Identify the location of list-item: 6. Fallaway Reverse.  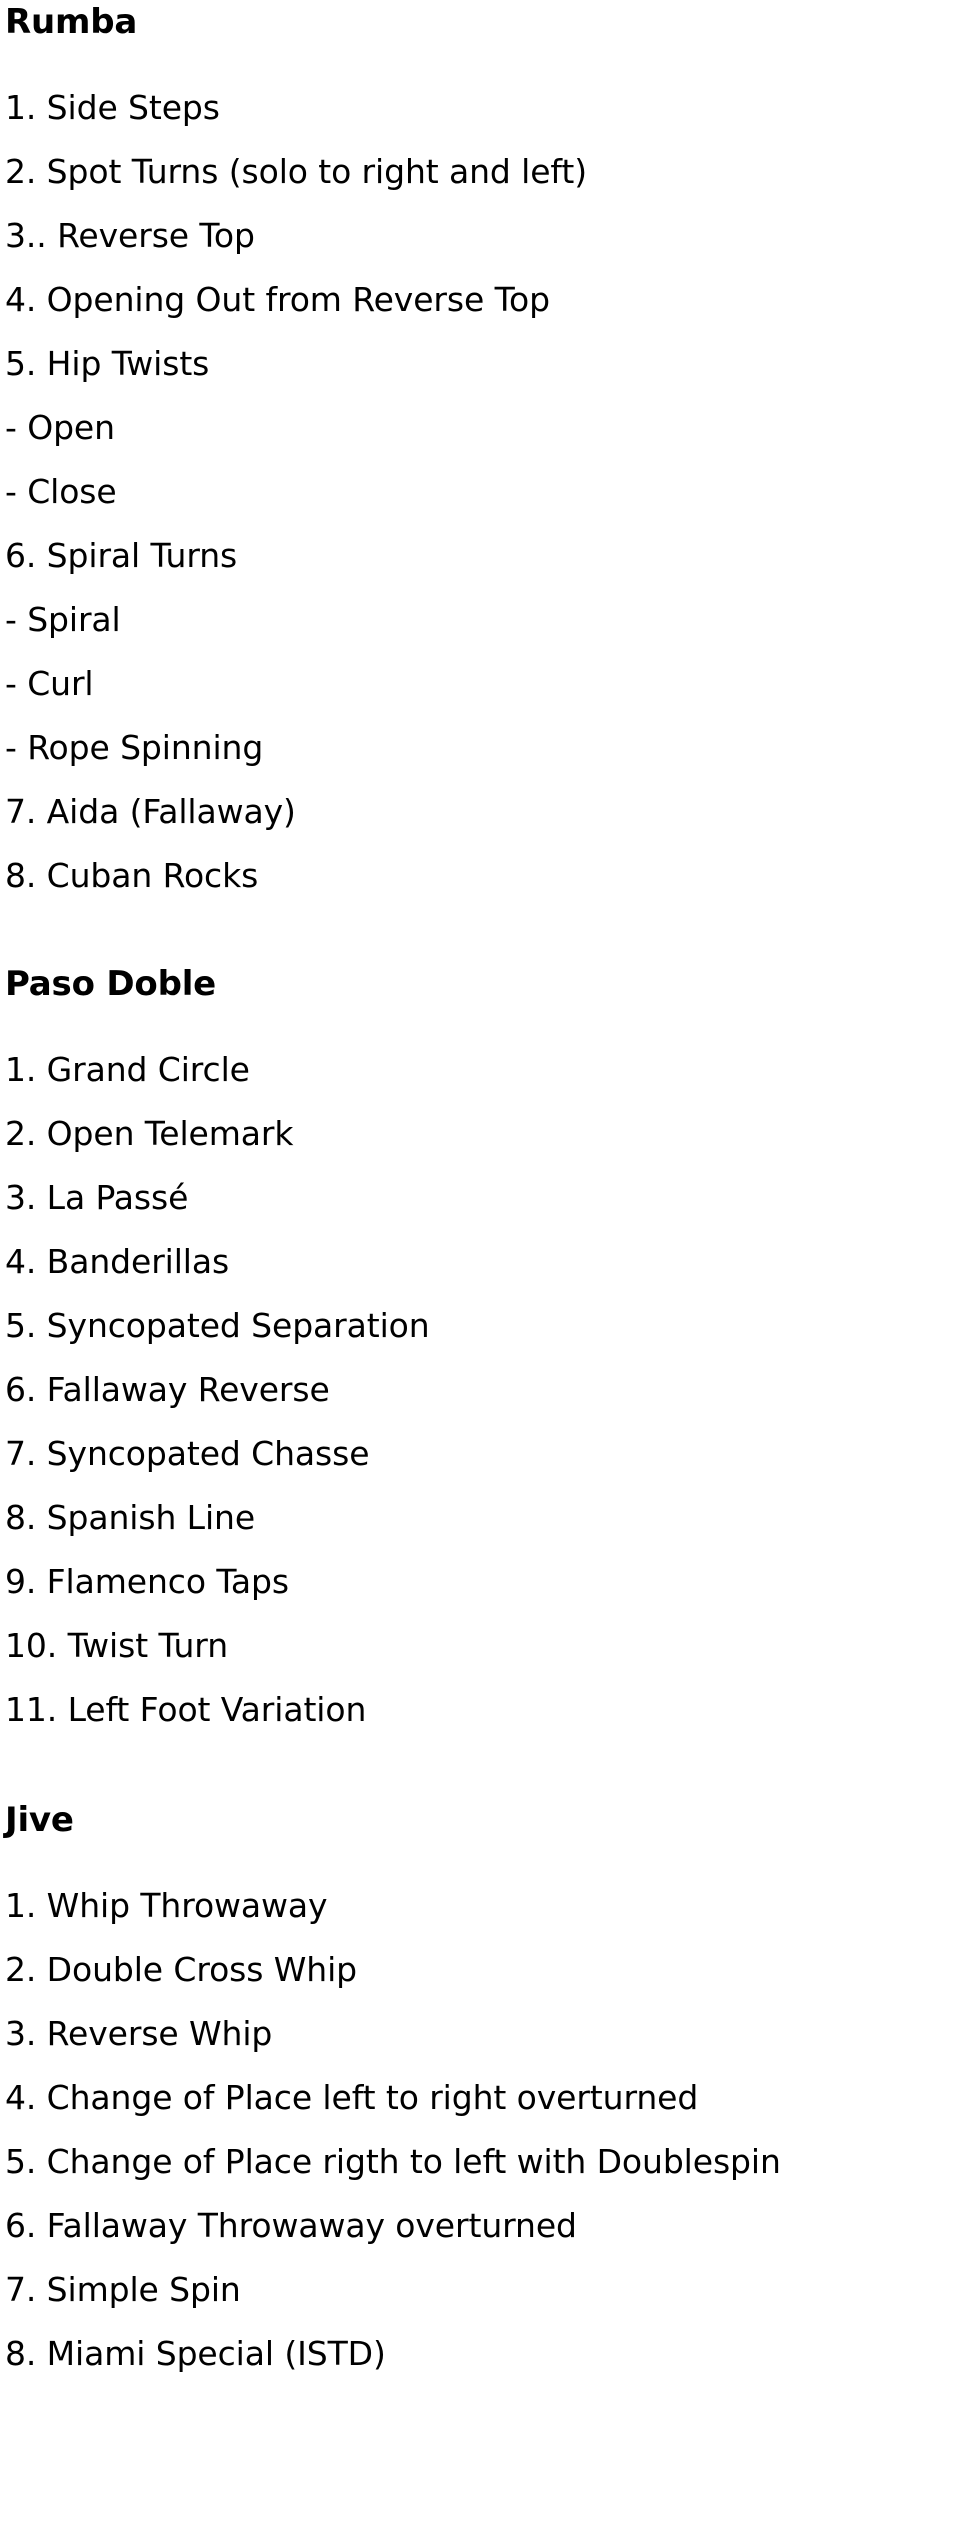
(167, 1389).